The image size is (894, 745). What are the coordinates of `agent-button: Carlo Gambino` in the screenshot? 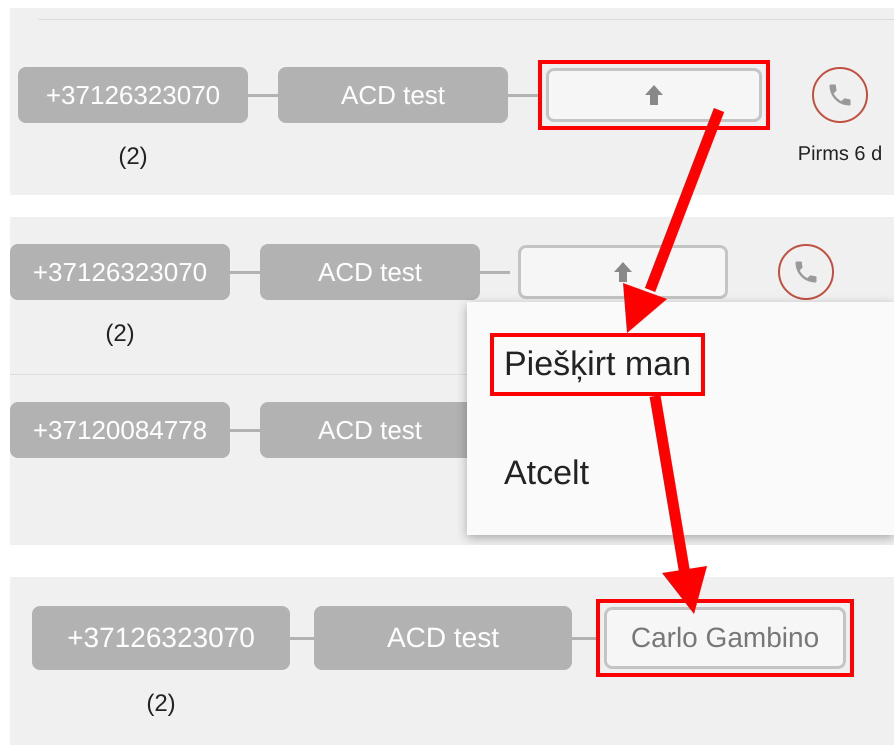 It's located at (725, 638).